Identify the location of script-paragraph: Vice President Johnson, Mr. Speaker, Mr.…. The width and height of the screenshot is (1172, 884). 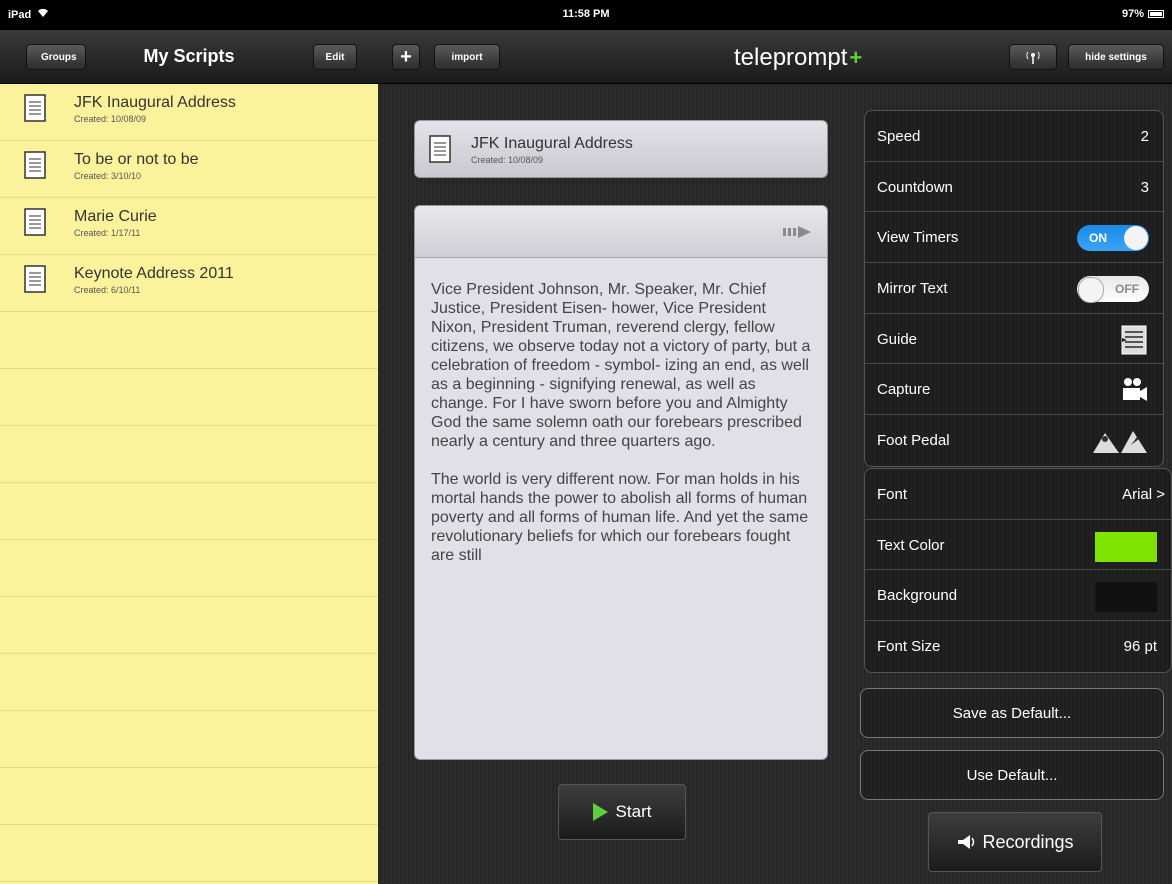
(621, 365).